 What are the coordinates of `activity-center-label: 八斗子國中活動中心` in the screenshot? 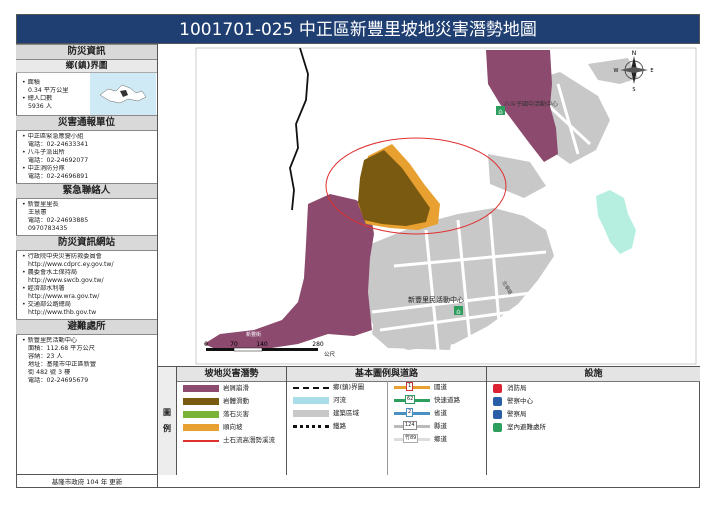 It's located at (531, 104).